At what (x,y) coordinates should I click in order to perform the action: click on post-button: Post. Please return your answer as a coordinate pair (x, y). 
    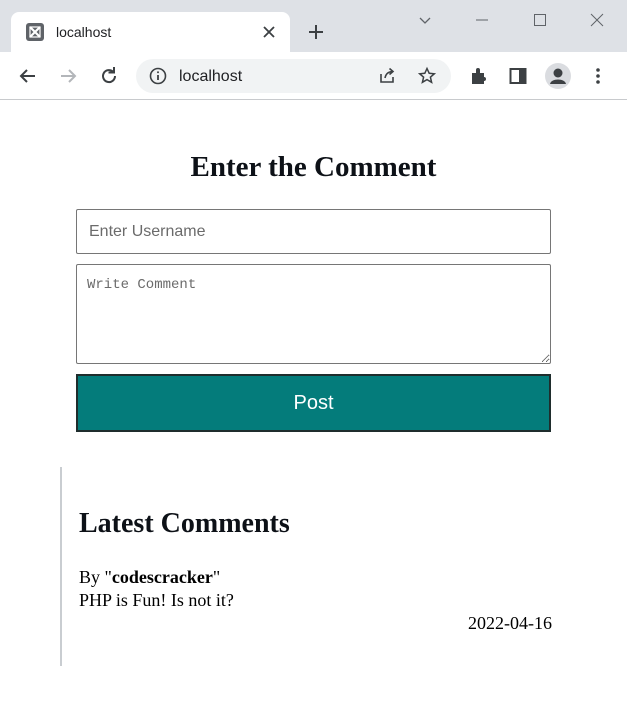
    Looking at the image, I should click on (313, 403).